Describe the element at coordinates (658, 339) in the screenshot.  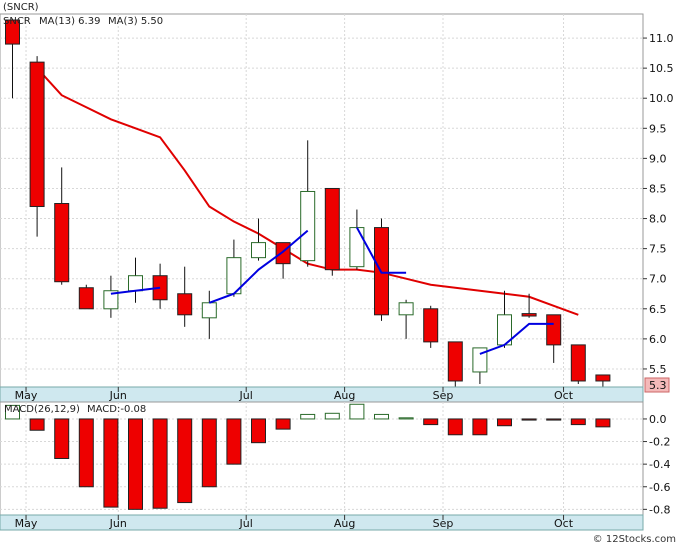
I see `price-y-tick-label: 6.0` at that location.